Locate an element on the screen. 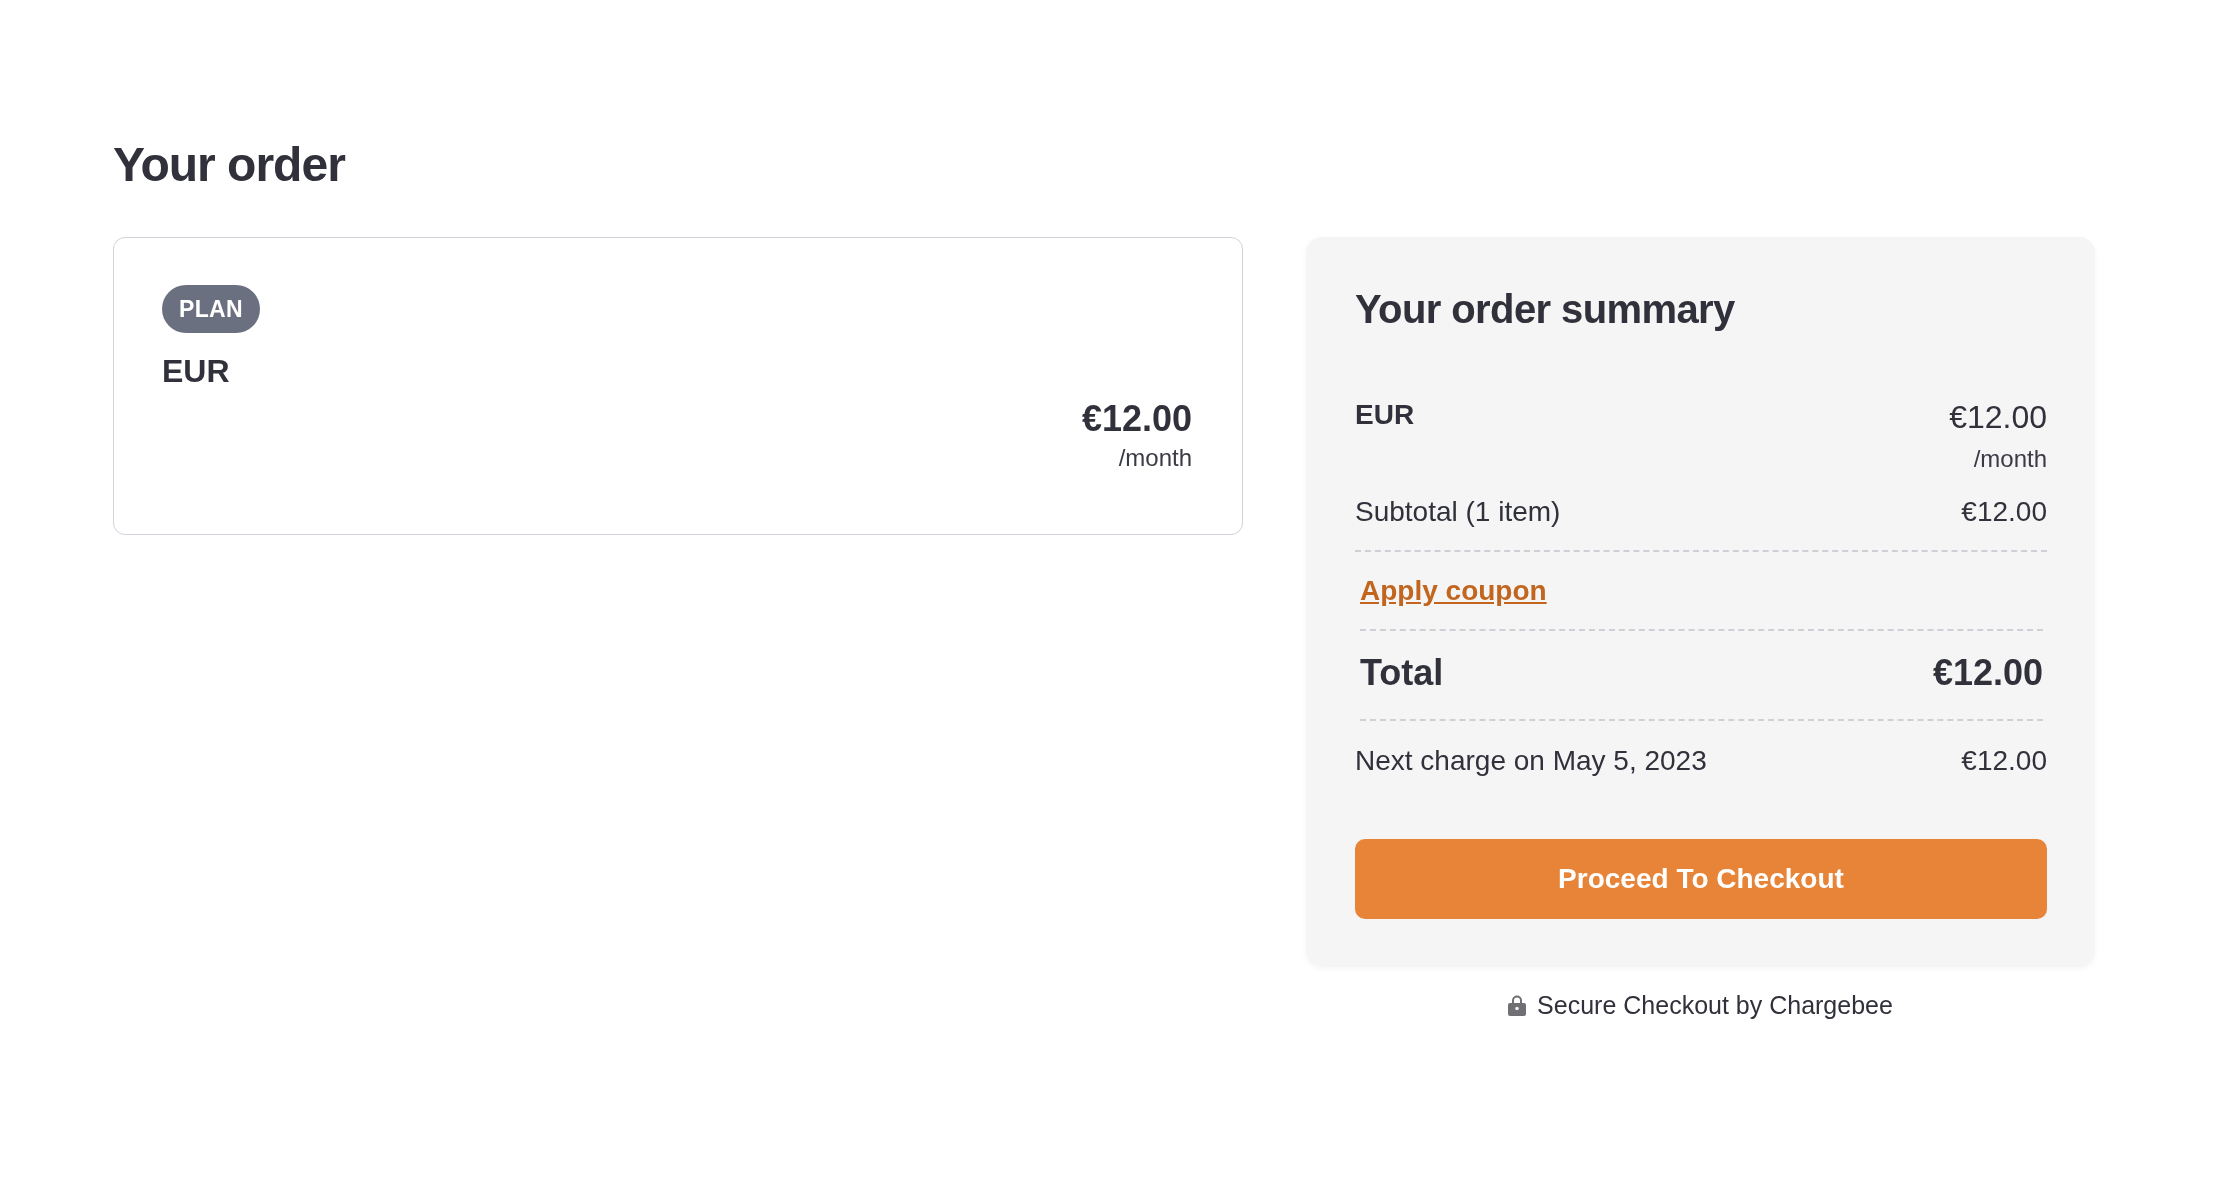  lock-icon is located at coordinates (1517, 1005).